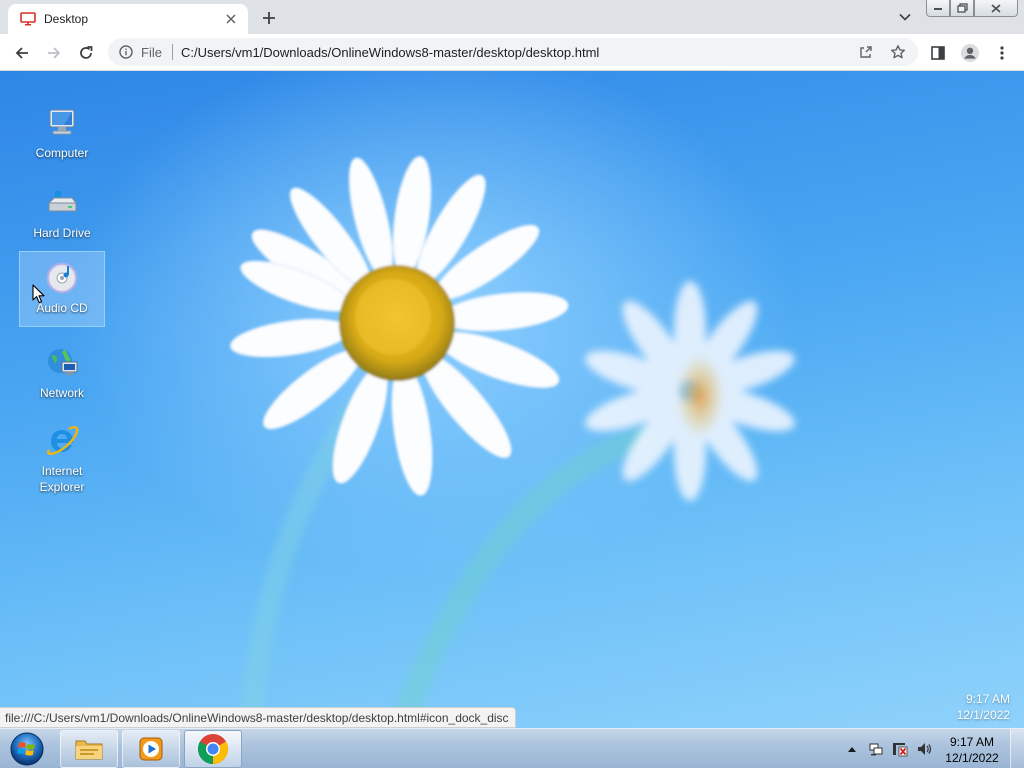 This screenshot has width=1024, height=768. Describe the element at coordinates (972, 750) in the screenshot. I see `taskbar-clock: 9:17 AM 12/1/2022` at that location.